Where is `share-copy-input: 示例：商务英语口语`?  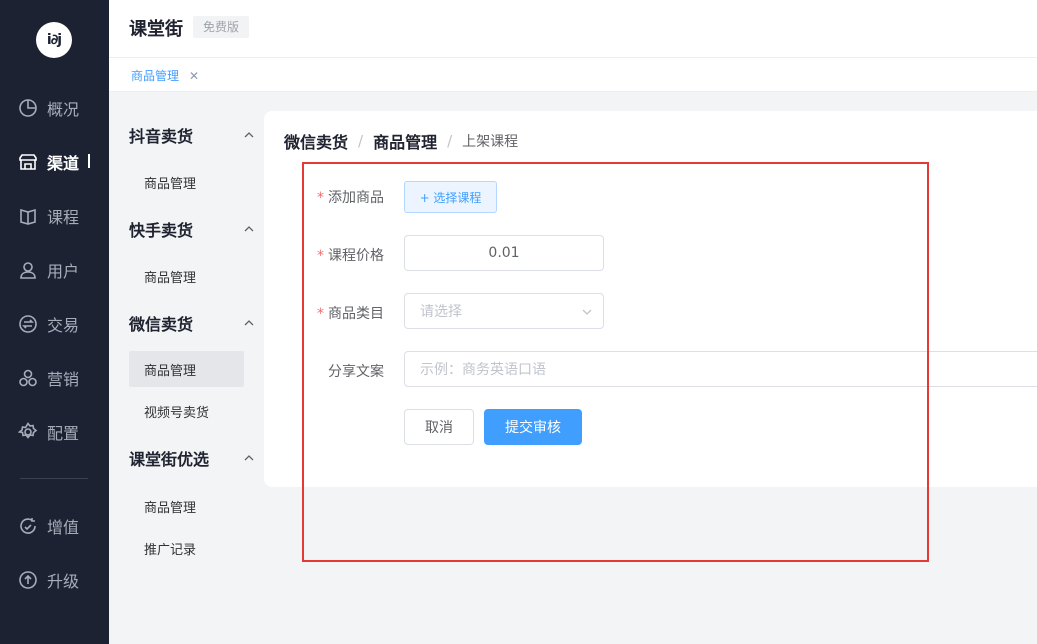 share-copy-input: 示例：商务英语口语 is located at coordinates (720, 369).